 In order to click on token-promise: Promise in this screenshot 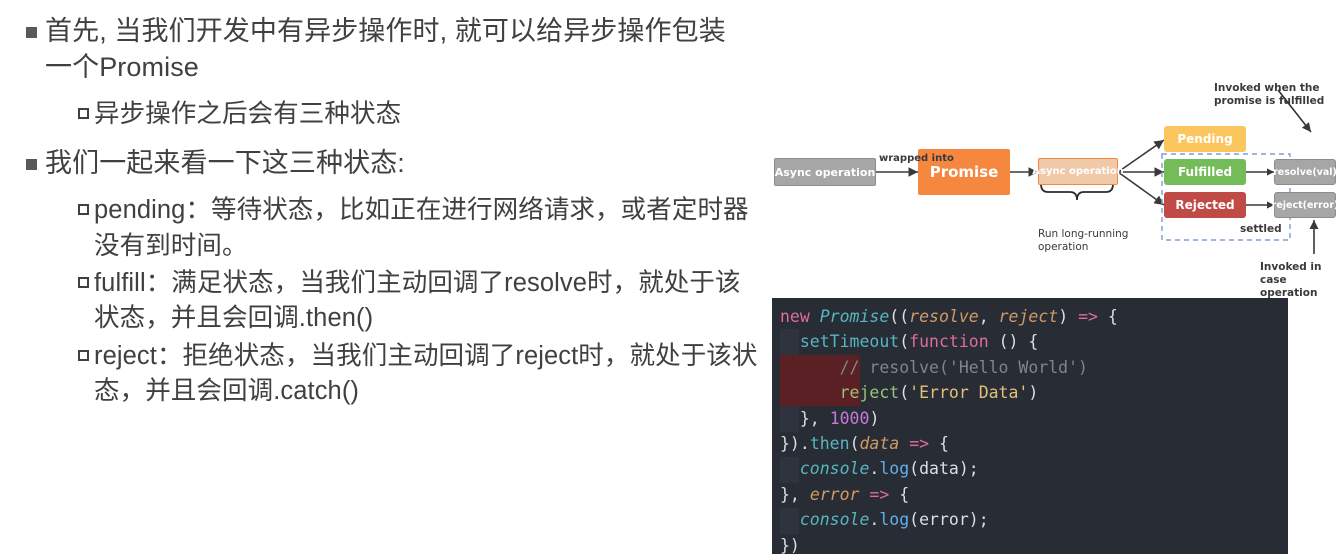, I will do `click(854, 316)`.